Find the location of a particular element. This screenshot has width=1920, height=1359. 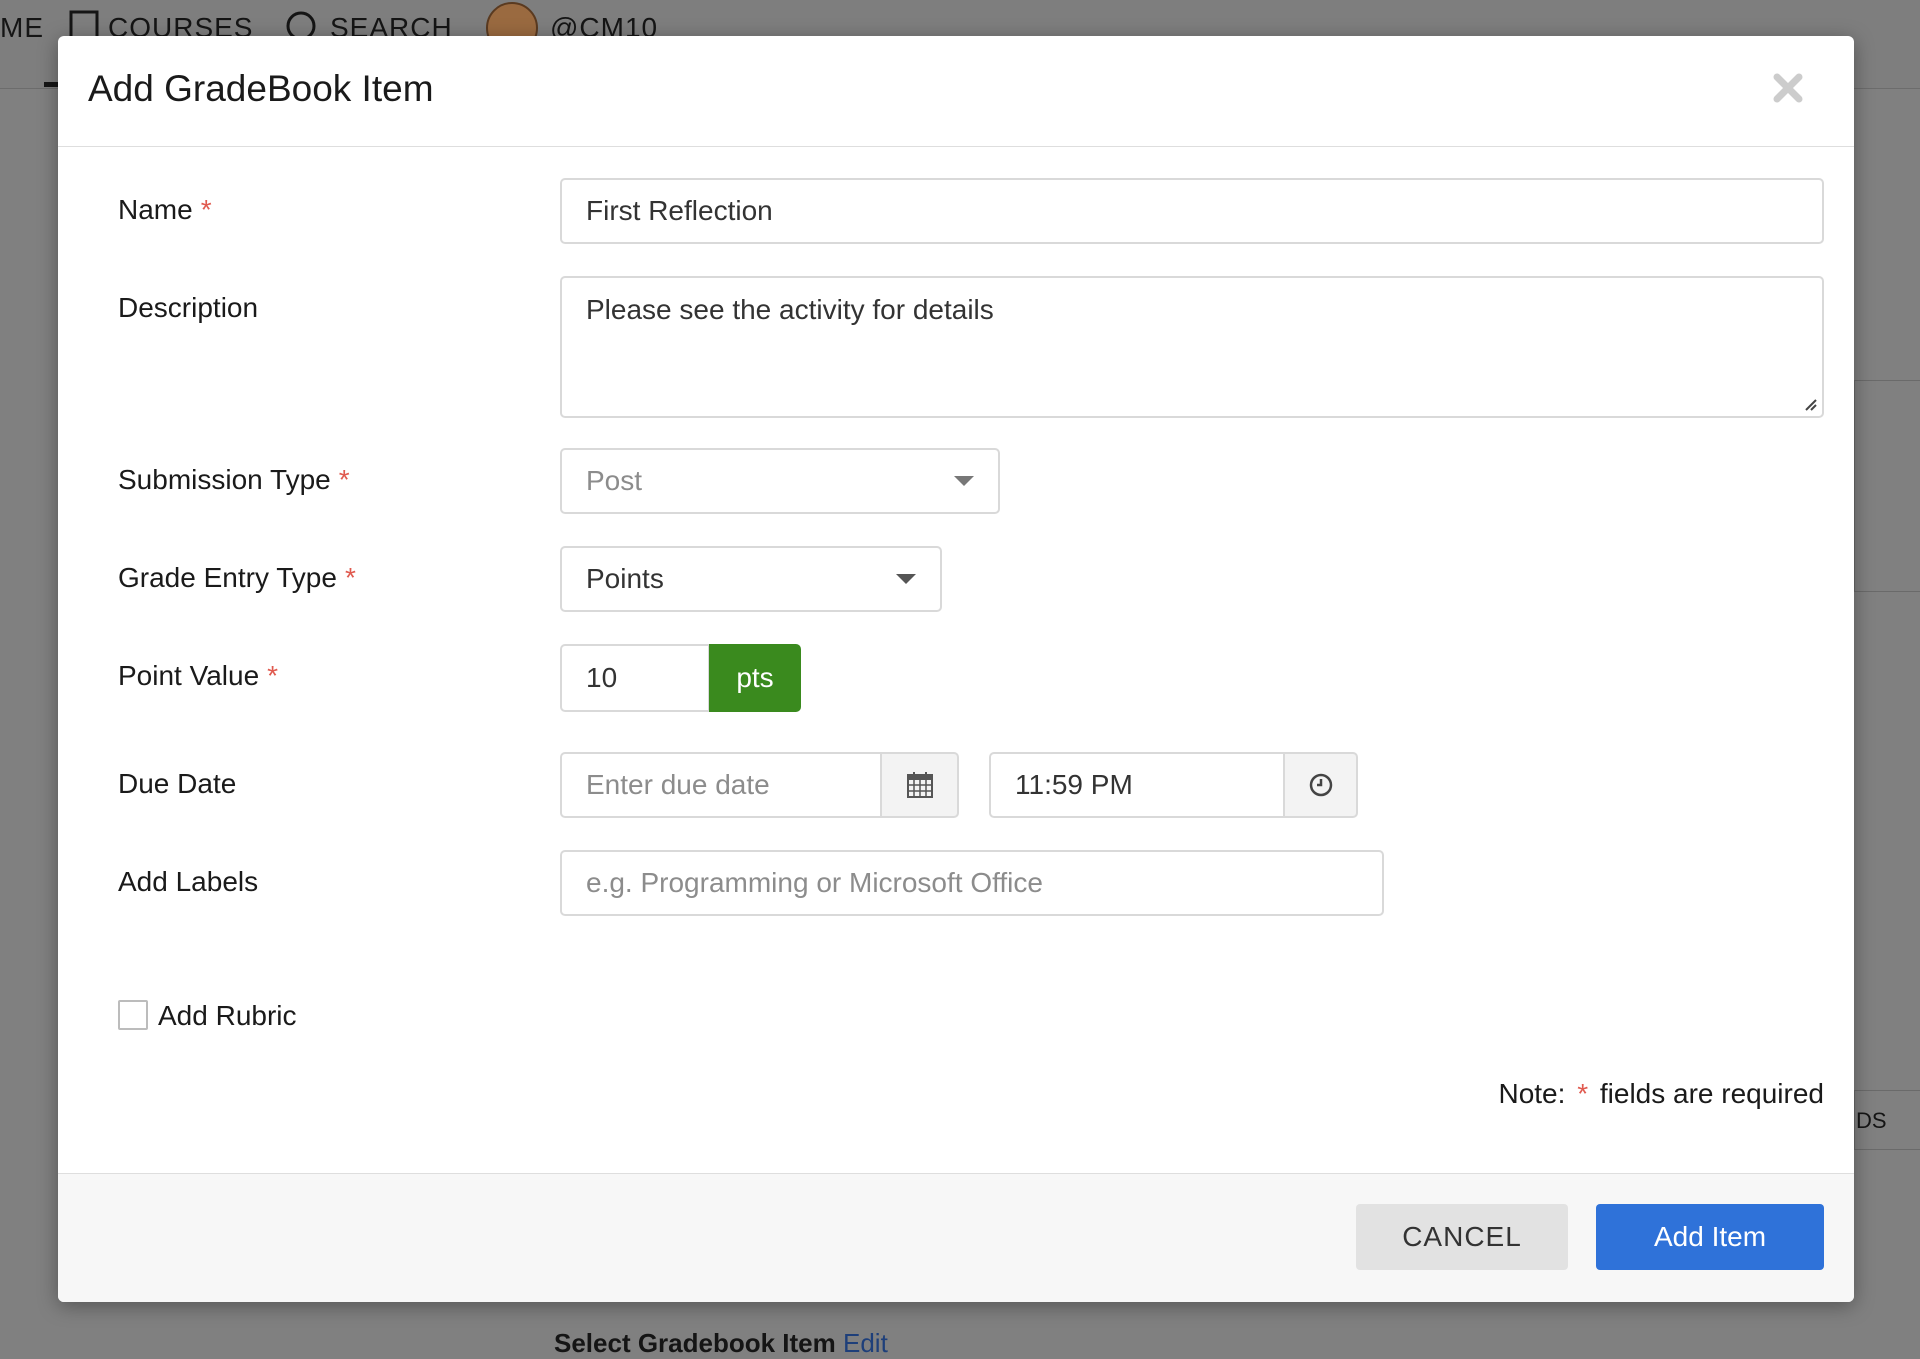

name-input: First Reflection is located at coordinates (1192, 211).